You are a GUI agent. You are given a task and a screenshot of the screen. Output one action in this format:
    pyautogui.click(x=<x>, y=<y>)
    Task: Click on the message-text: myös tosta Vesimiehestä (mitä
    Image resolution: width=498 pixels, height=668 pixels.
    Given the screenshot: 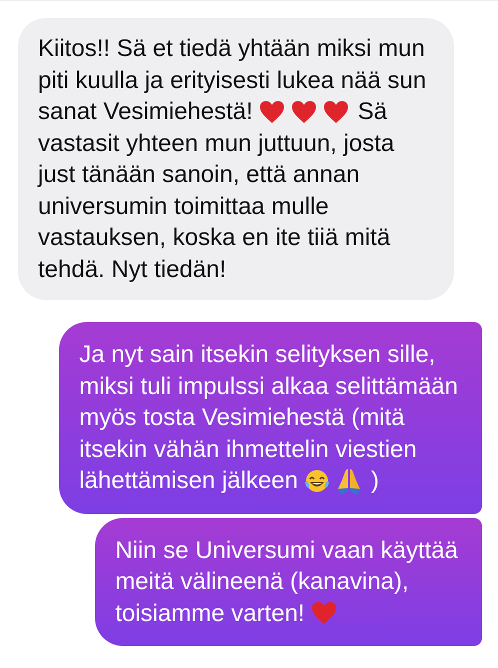 What is the action you would take?
    pyautogui.click(x=242, y=418)
    